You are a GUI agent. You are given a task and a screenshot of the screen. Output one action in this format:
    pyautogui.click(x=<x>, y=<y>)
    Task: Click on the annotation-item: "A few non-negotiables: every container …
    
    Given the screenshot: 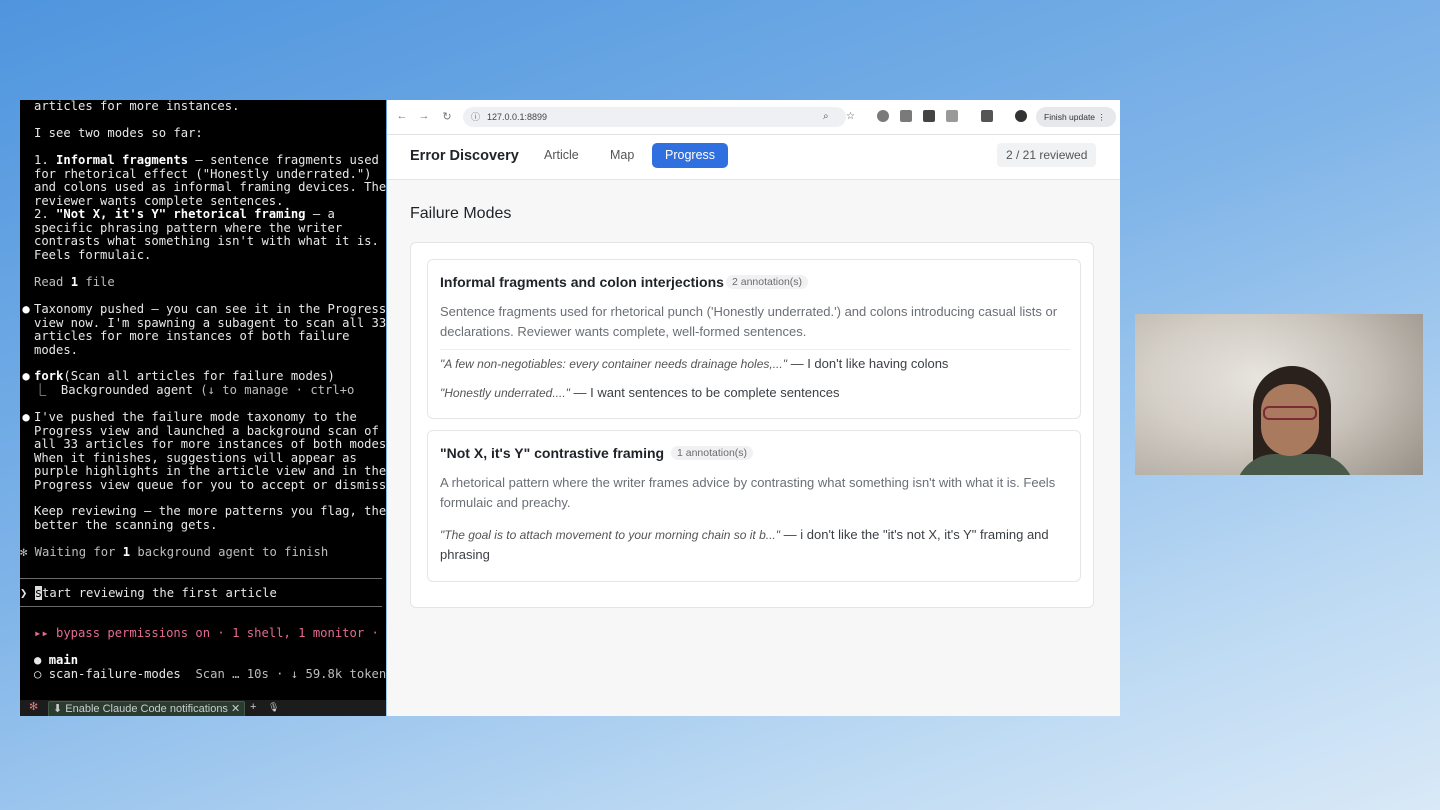 What is the action you would take?
    pyautogui.click(x=694, y=363)
    